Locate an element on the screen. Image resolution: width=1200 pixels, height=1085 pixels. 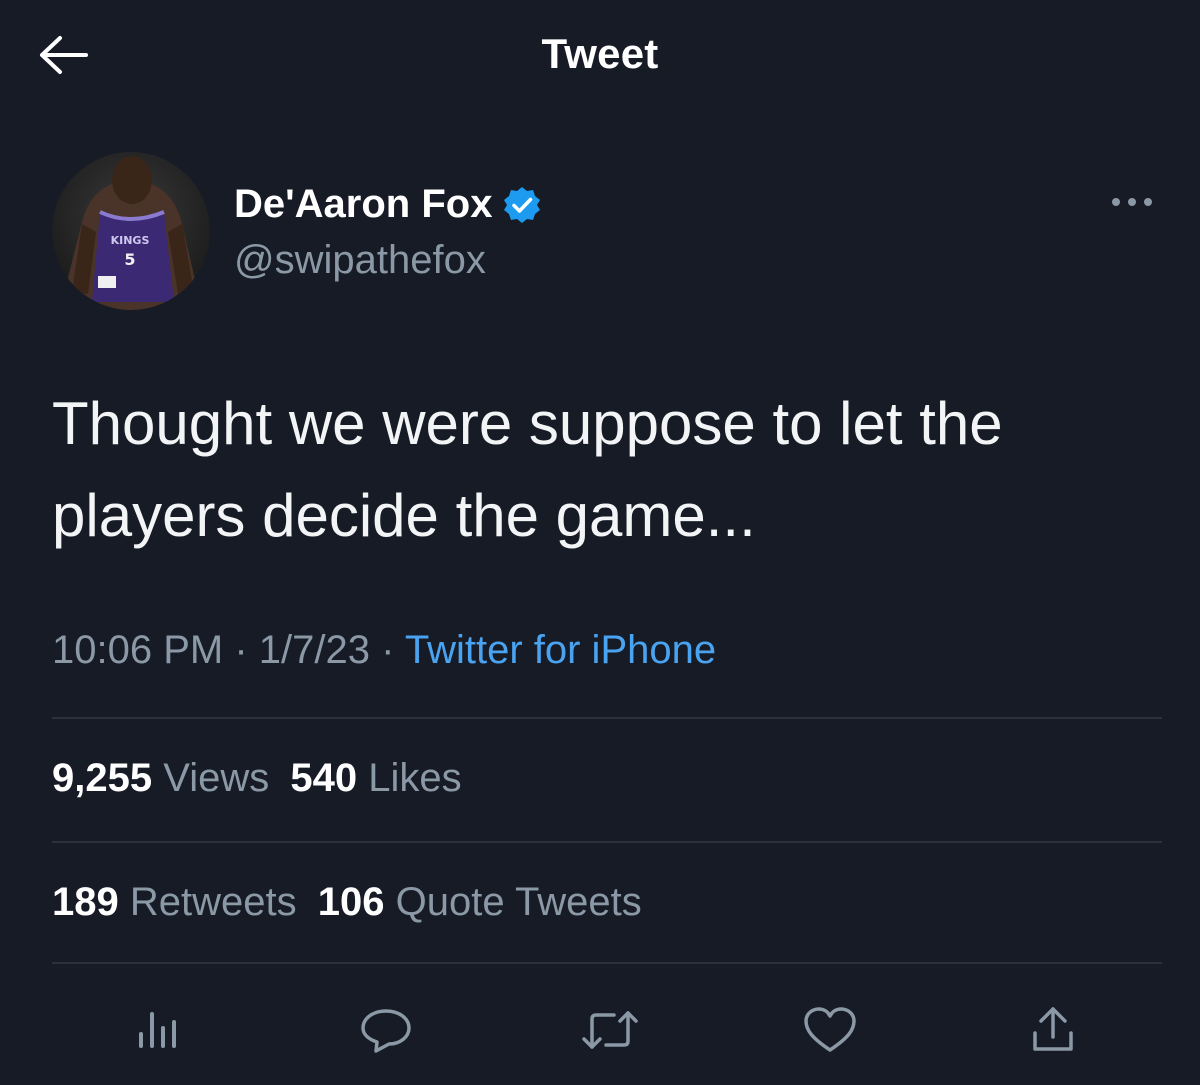
views-count: 9,255 is located at coordinates (102, 778).